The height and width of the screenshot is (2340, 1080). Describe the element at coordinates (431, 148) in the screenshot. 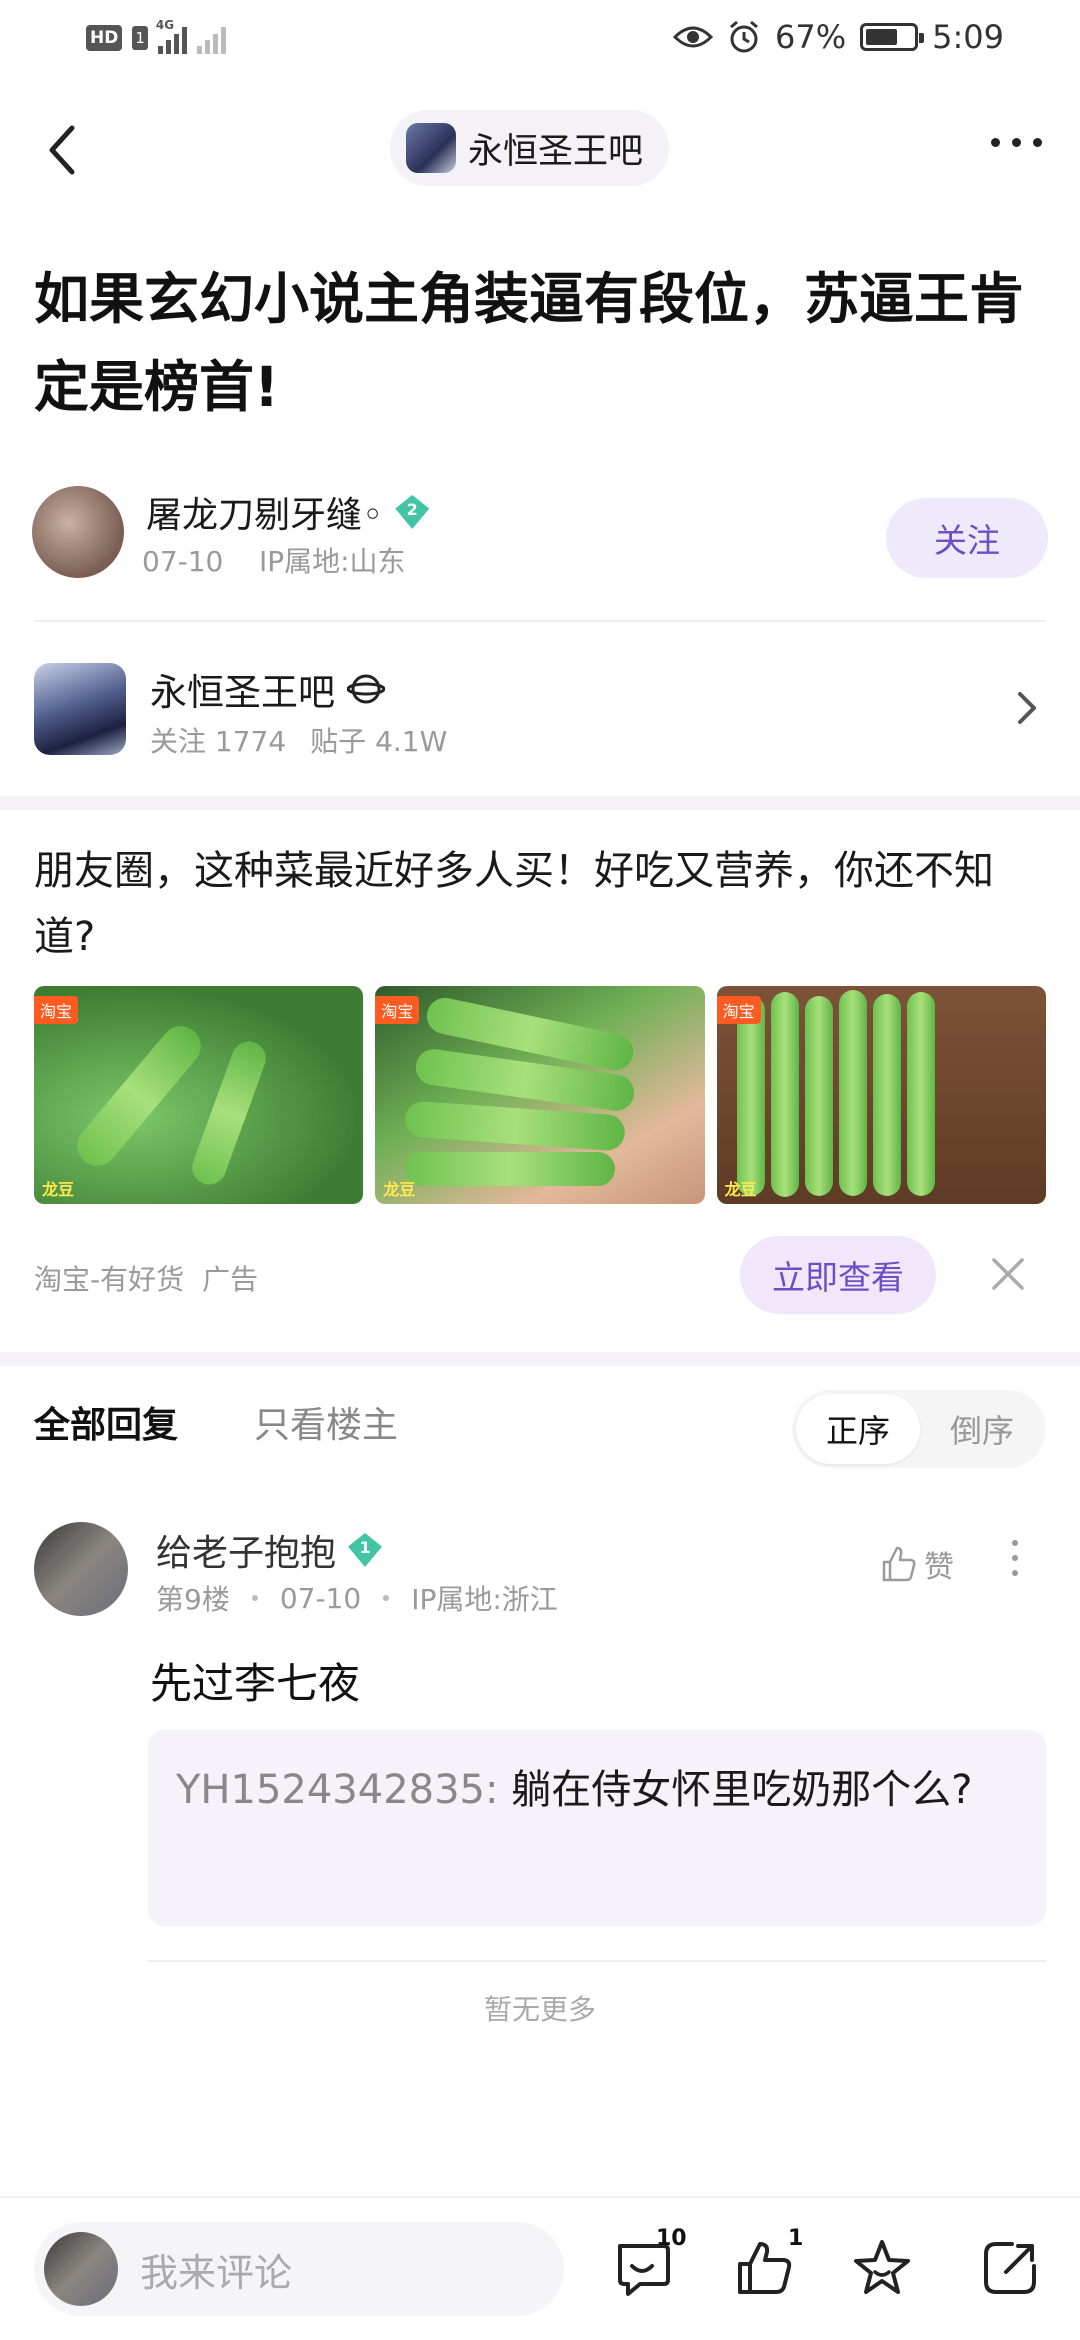

I see `forum-avatar` at that location.